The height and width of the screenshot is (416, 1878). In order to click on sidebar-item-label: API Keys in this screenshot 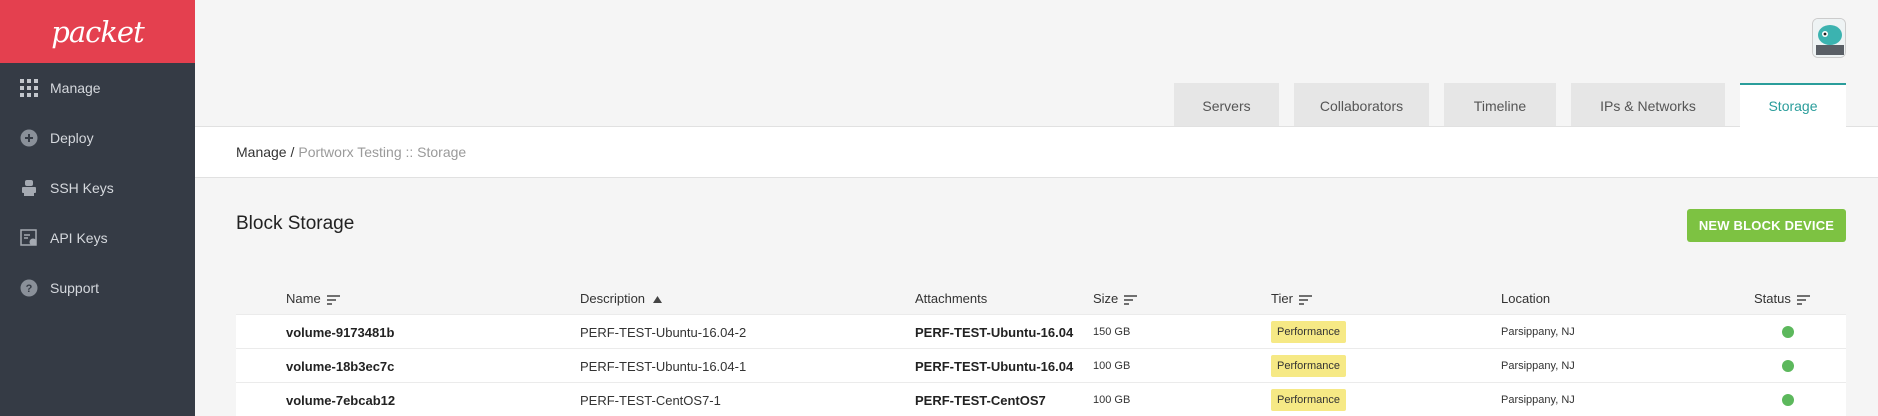, I will do `click(79, 238)`.